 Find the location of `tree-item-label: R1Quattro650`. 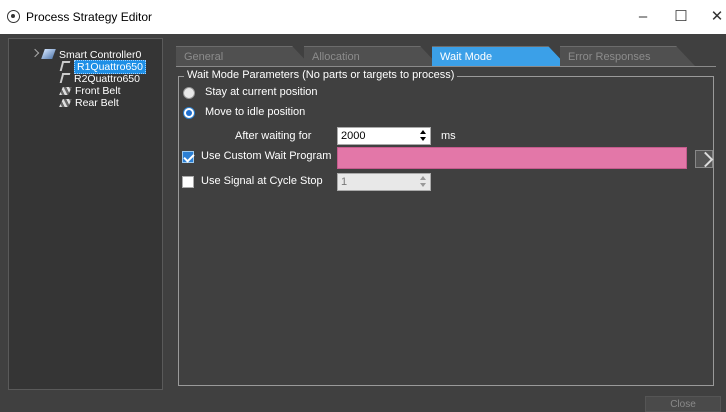

tree-item-label: R1Quattro650 is located at coordinates (110, 67).